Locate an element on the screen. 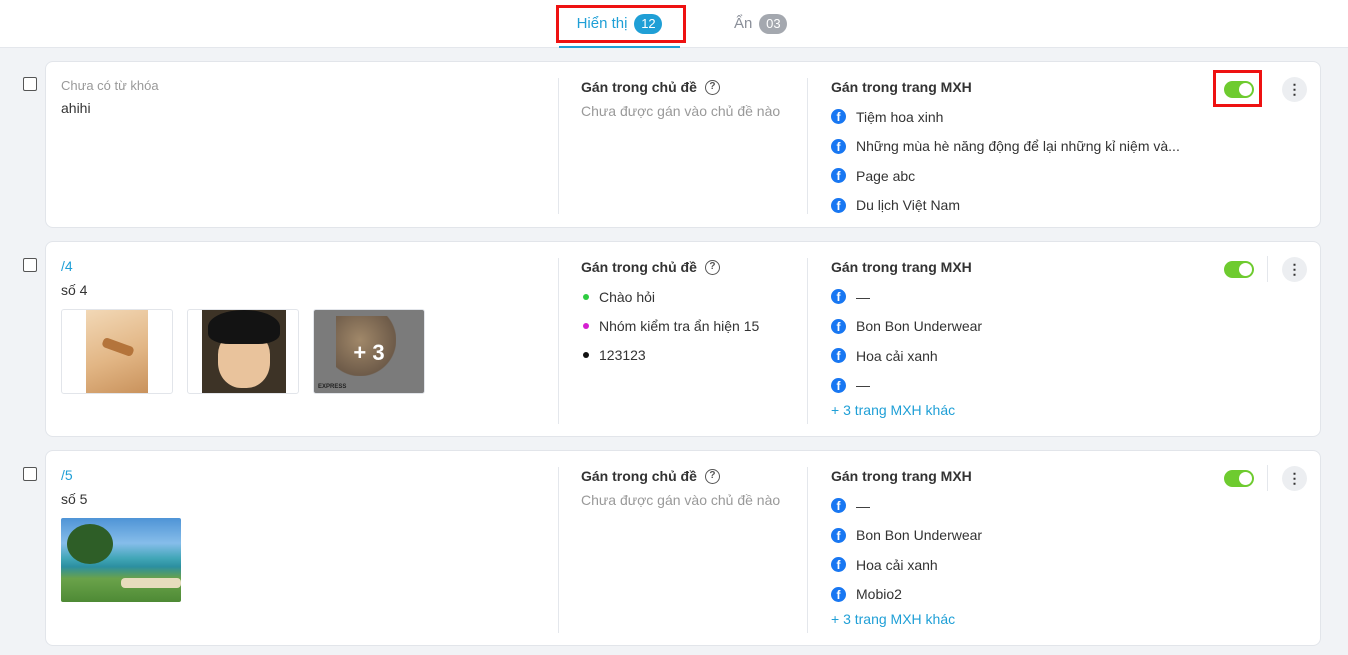 The width and height of the screenshot is (1348, 655). thumbnail-dog-image is located at coordinates (117, 351).